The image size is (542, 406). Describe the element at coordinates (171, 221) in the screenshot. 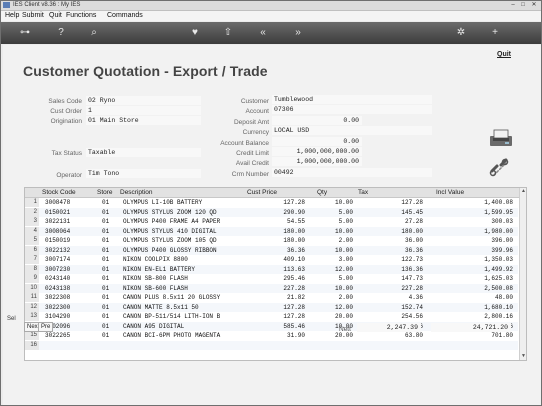

I see `cell-desc: OLYMPUS P400 FRAME A4 PAPER` at that location.